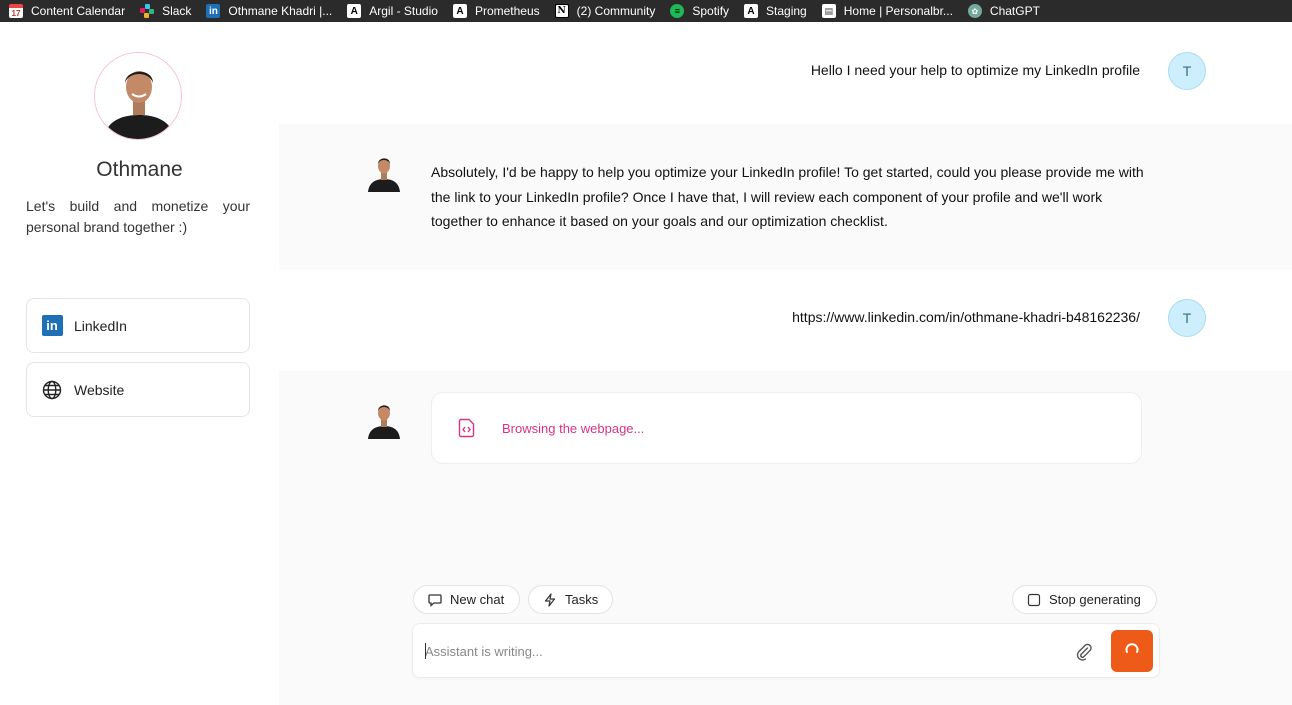 This screenshot has height=705, width=1292. Describe the element at coordinates (78, 11) in the screenshot. I see `bookmark-label: Content Calendar` at that location.